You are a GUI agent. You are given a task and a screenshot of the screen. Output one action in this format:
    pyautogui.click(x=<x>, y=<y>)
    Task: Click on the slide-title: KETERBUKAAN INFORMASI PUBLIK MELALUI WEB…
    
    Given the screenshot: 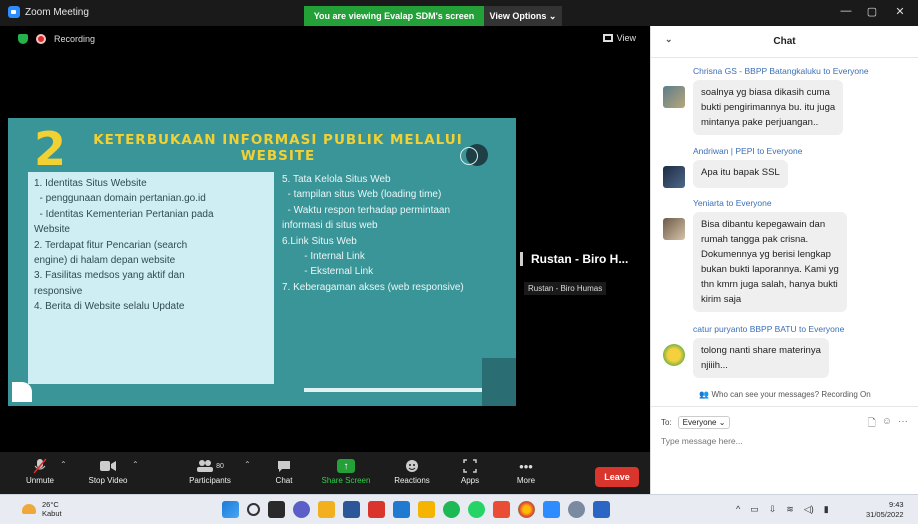 What is the action you would take?
    pyautogui.click(x=278, y=148)
    